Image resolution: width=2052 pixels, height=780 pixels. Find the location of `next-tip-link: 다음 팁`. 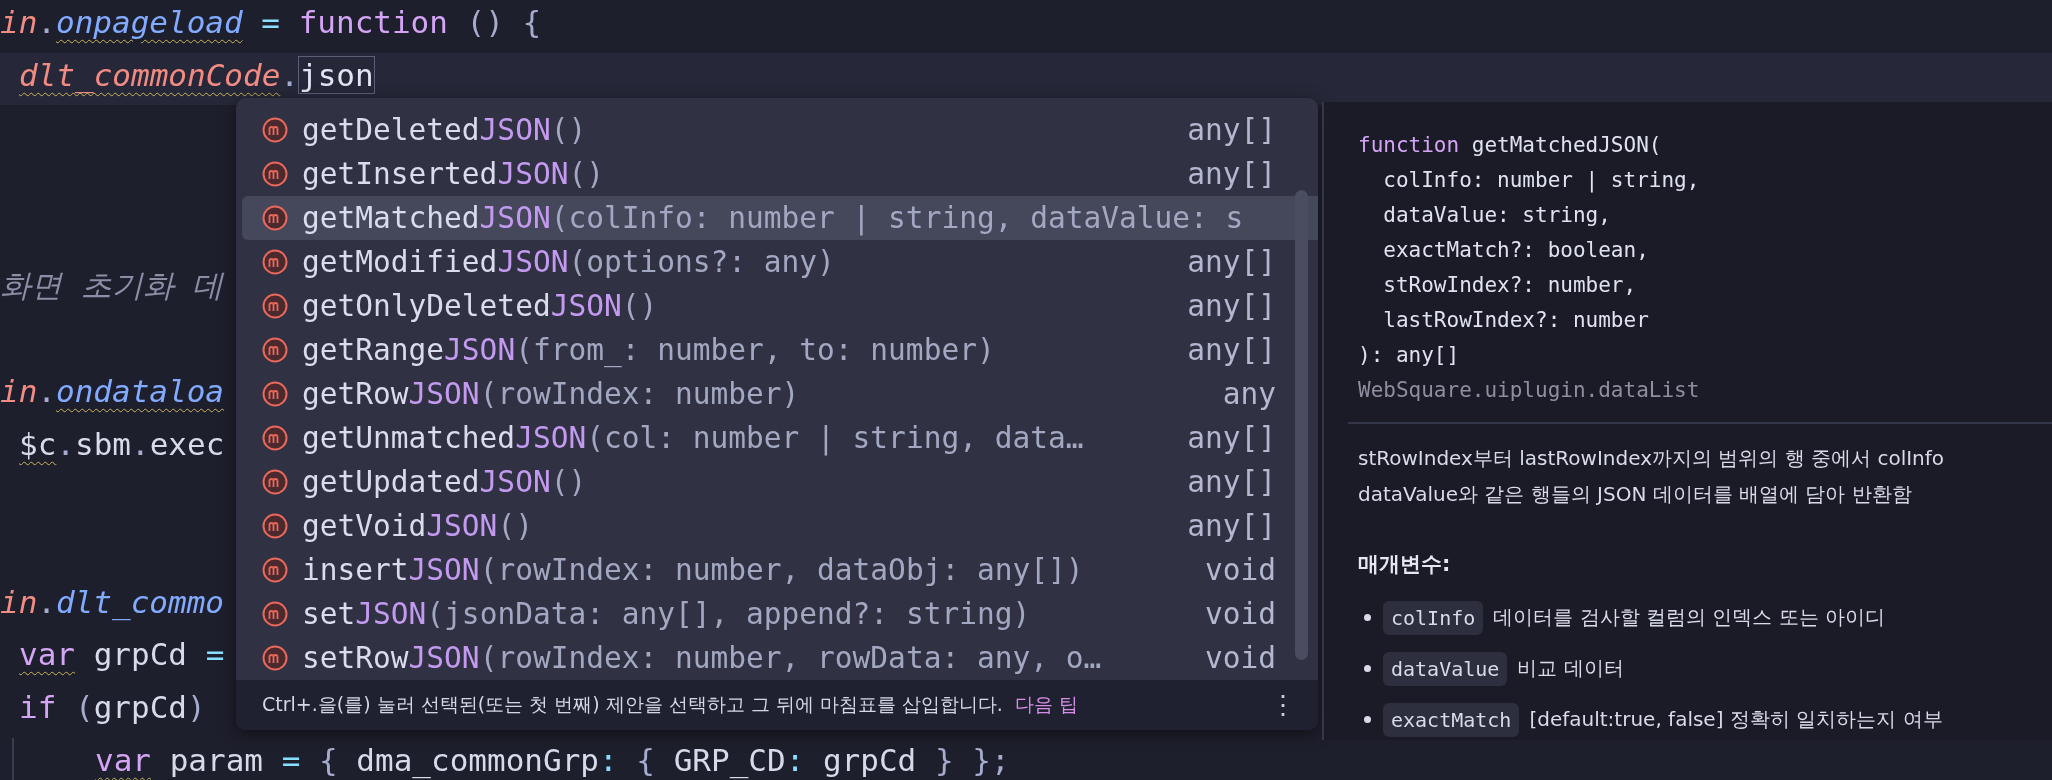

next-tip-link: 다음 팁 is located at coordinates (1046, 705).